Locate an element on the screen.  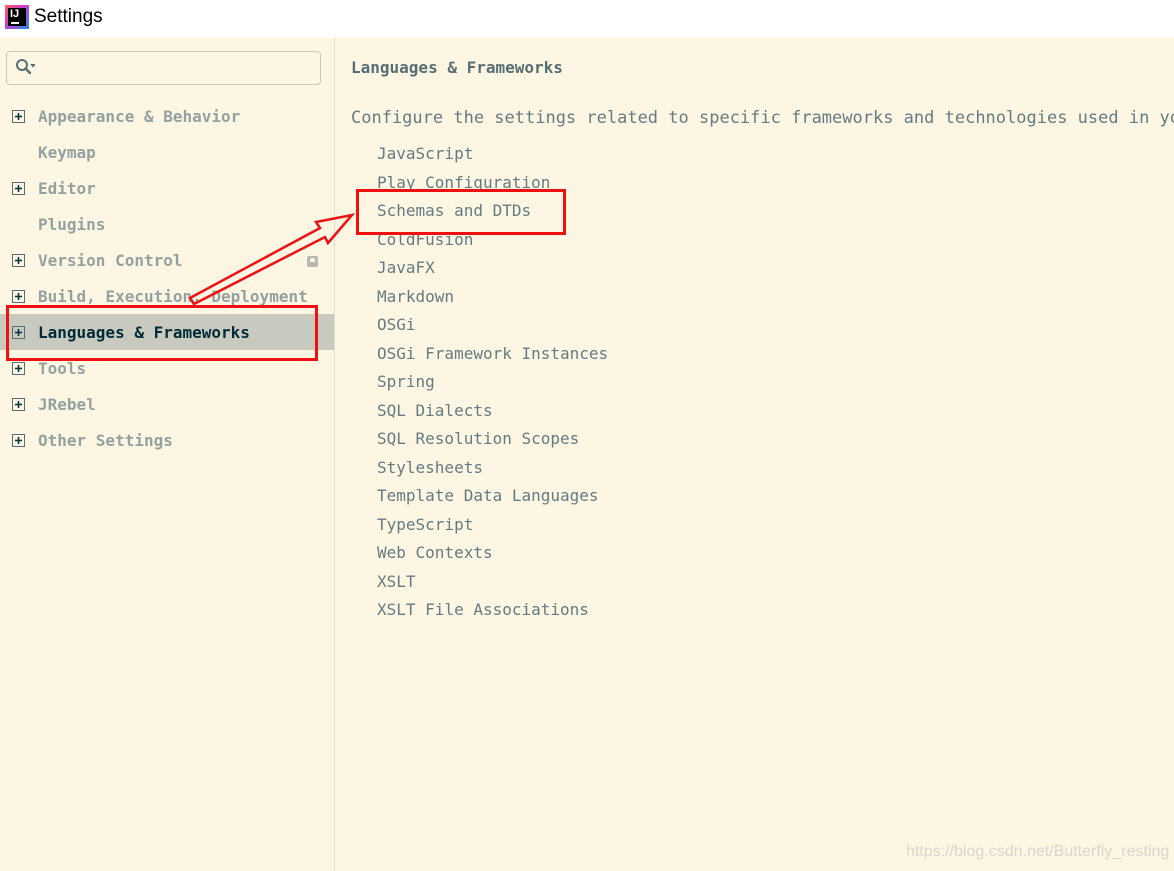
sidebar-item-languages-frameworks: Languages & Frameworks is located at coordinates (167, 332).